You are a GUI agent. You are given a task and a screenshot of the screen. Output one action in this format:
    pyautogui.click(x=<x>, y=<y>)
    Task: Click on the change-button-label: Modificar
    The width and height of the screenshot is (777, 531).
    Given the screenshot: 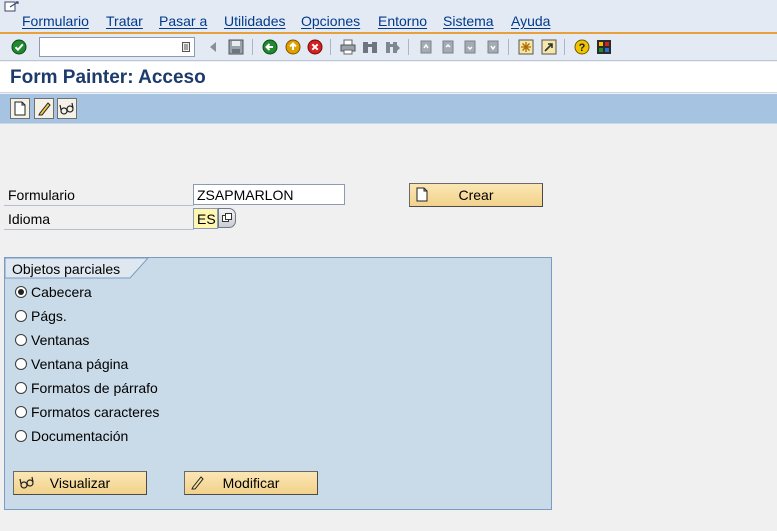 What is the action you would take?
    pyautogui.click(x=251, y=483)
    